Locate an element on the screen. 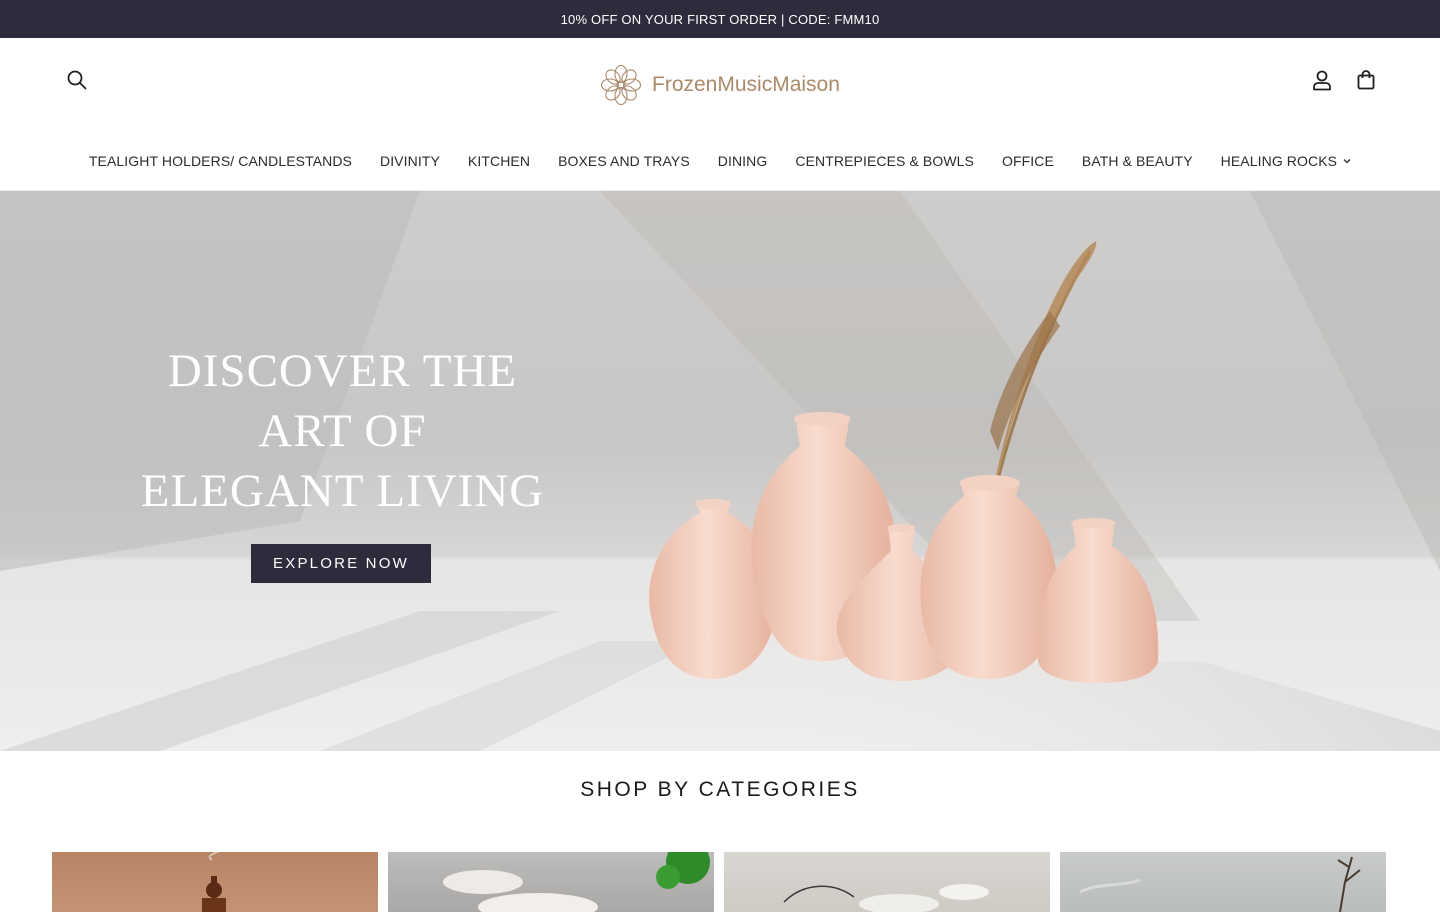 The image size is (1440, 912). site-header: FrozenMusicMaison is located at coordinates (720, 85).